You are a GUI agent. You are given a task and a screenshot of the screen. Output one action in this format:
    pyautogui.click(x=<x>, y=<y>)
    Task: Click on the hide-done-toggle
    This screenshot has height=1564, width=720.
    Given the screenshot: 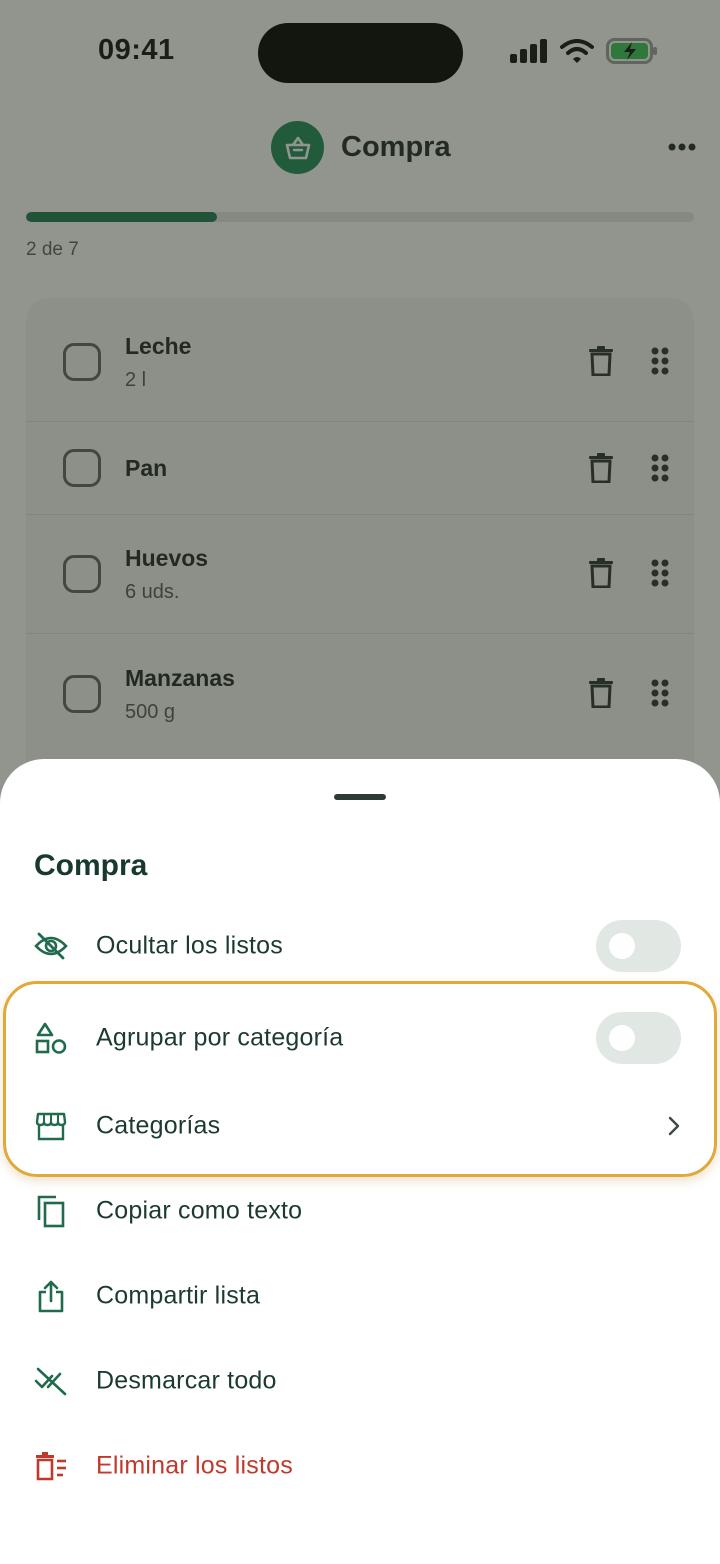 What is the action you would take?
    pyautogui.click(x=638, y=946)
    